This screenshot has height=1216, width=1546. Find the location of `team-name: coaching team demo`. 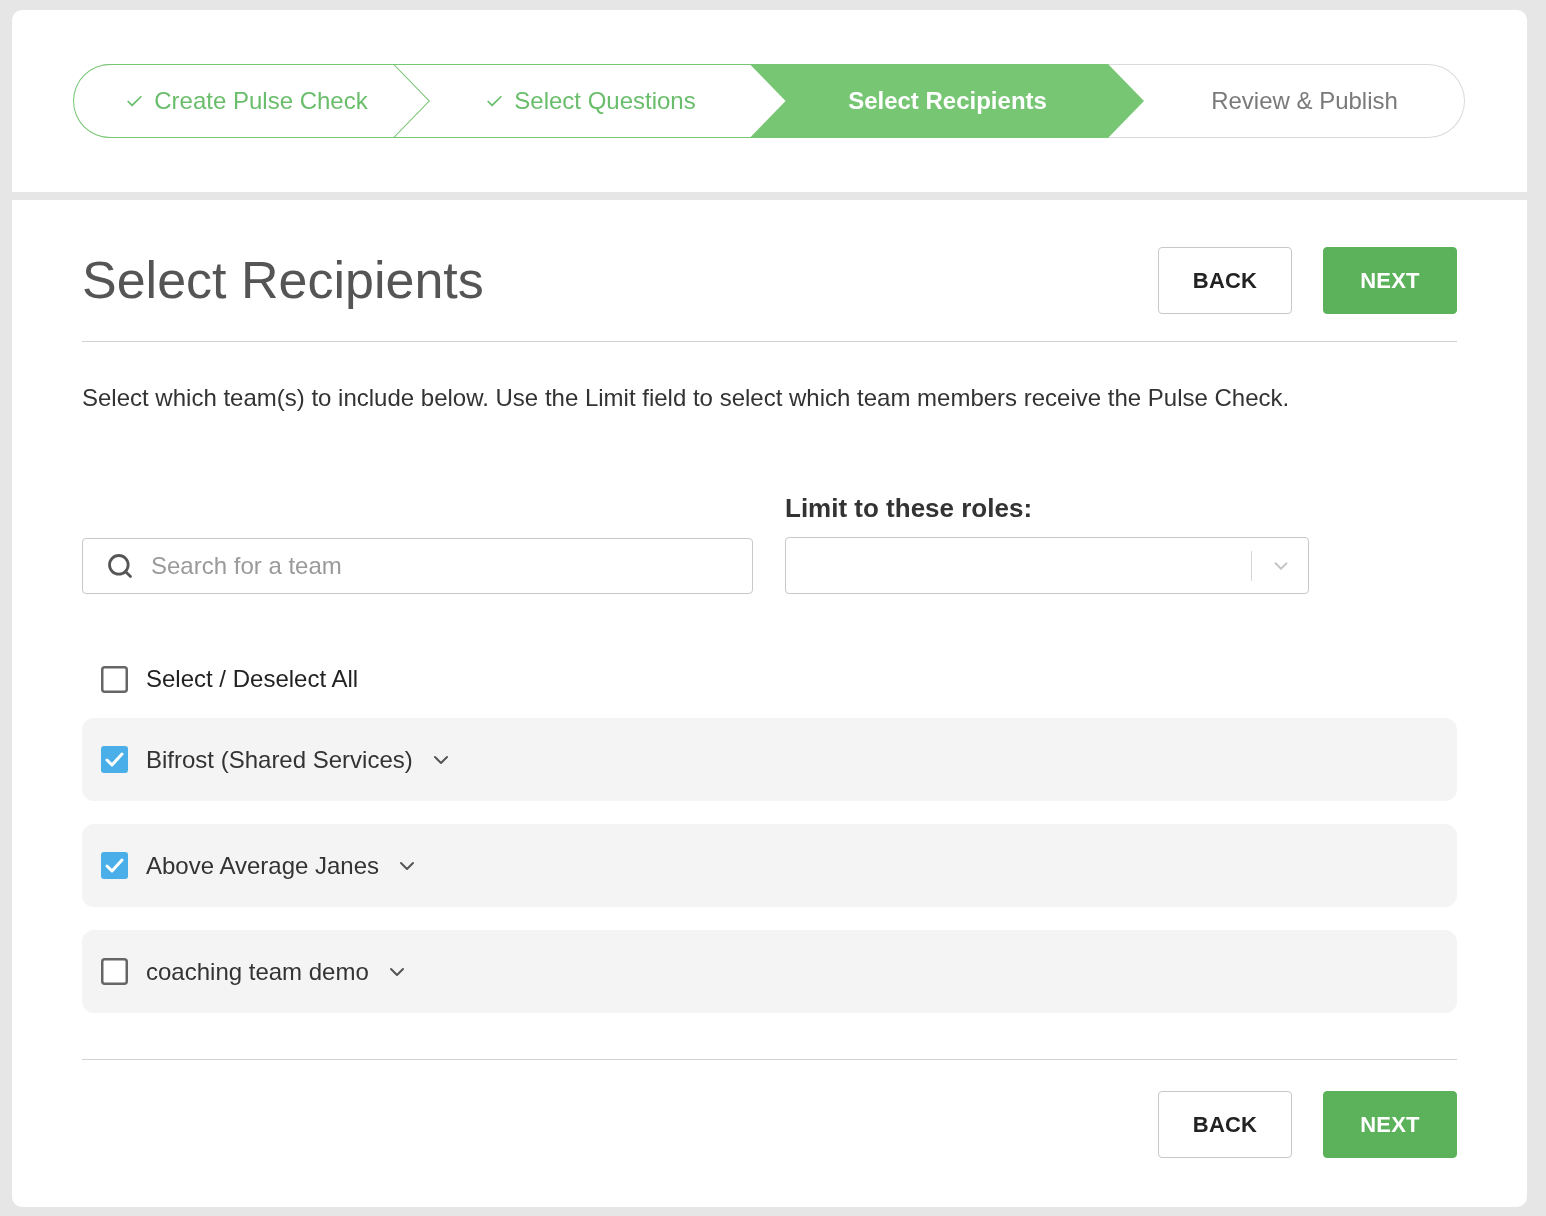

team-name: coaching team demo is located at coordinates (257, 971).